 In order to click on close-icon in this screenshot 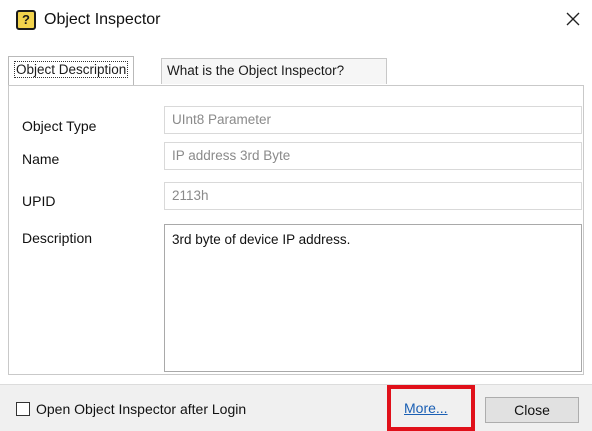, I will do `click(573, 19)`.